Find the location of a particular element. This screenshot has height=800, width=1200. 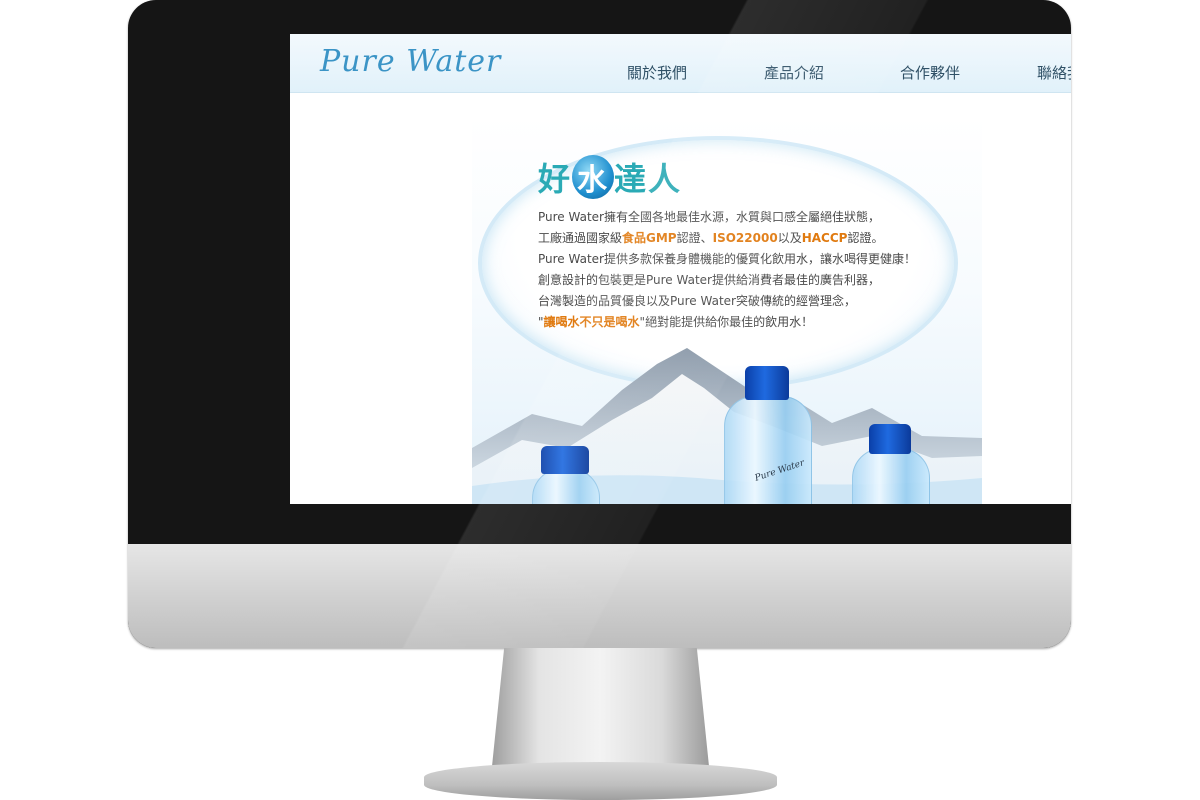

description-line: 台灣製造的品質優良以及Pure Water突破傳統的經營理念， is located at coordinates (758, 301).